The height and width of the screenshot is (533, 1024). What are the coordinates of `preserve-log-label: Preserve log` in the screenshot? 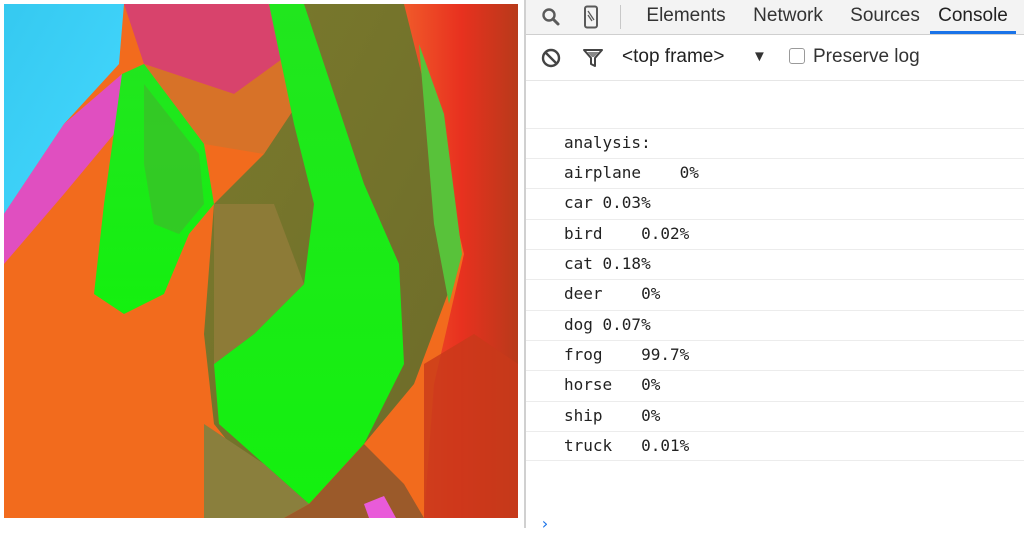 It's located at (866, 57).